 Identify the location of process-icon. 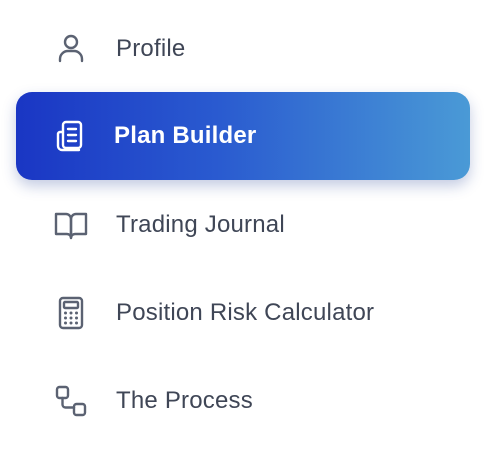
(71, 401).